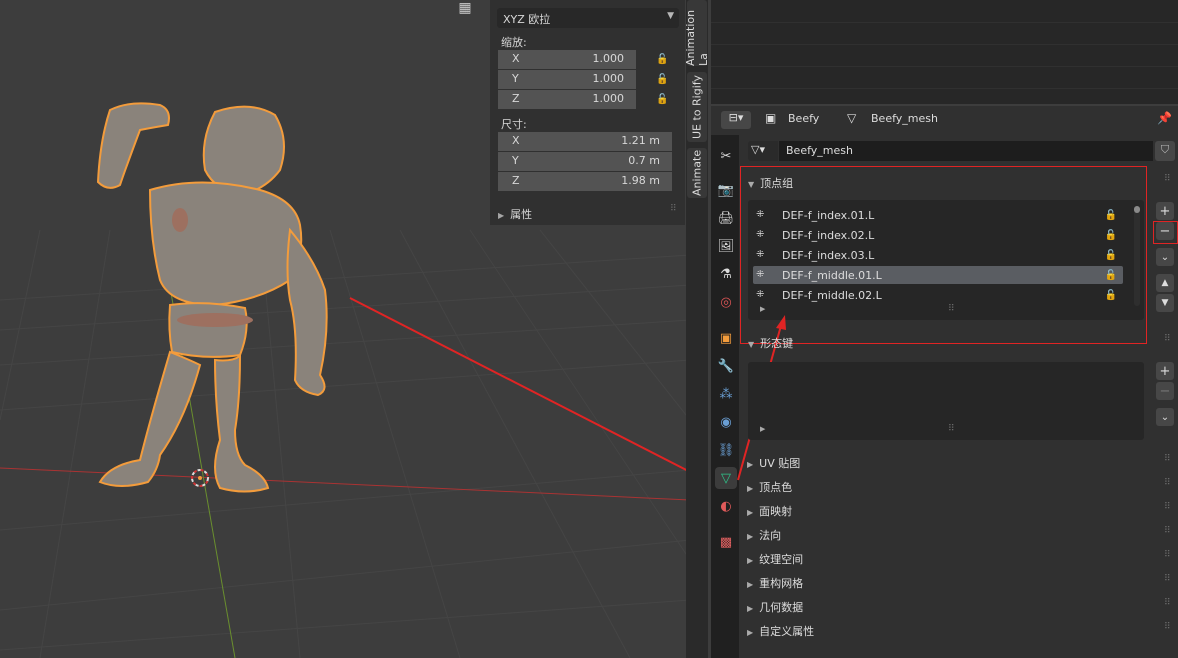 This screenshot has width=1178, height=658. What do you see at coordinates (751, 344) in the screenshot?
I see `triangle-down-icon: ▼` at bounding box center [751, 344].